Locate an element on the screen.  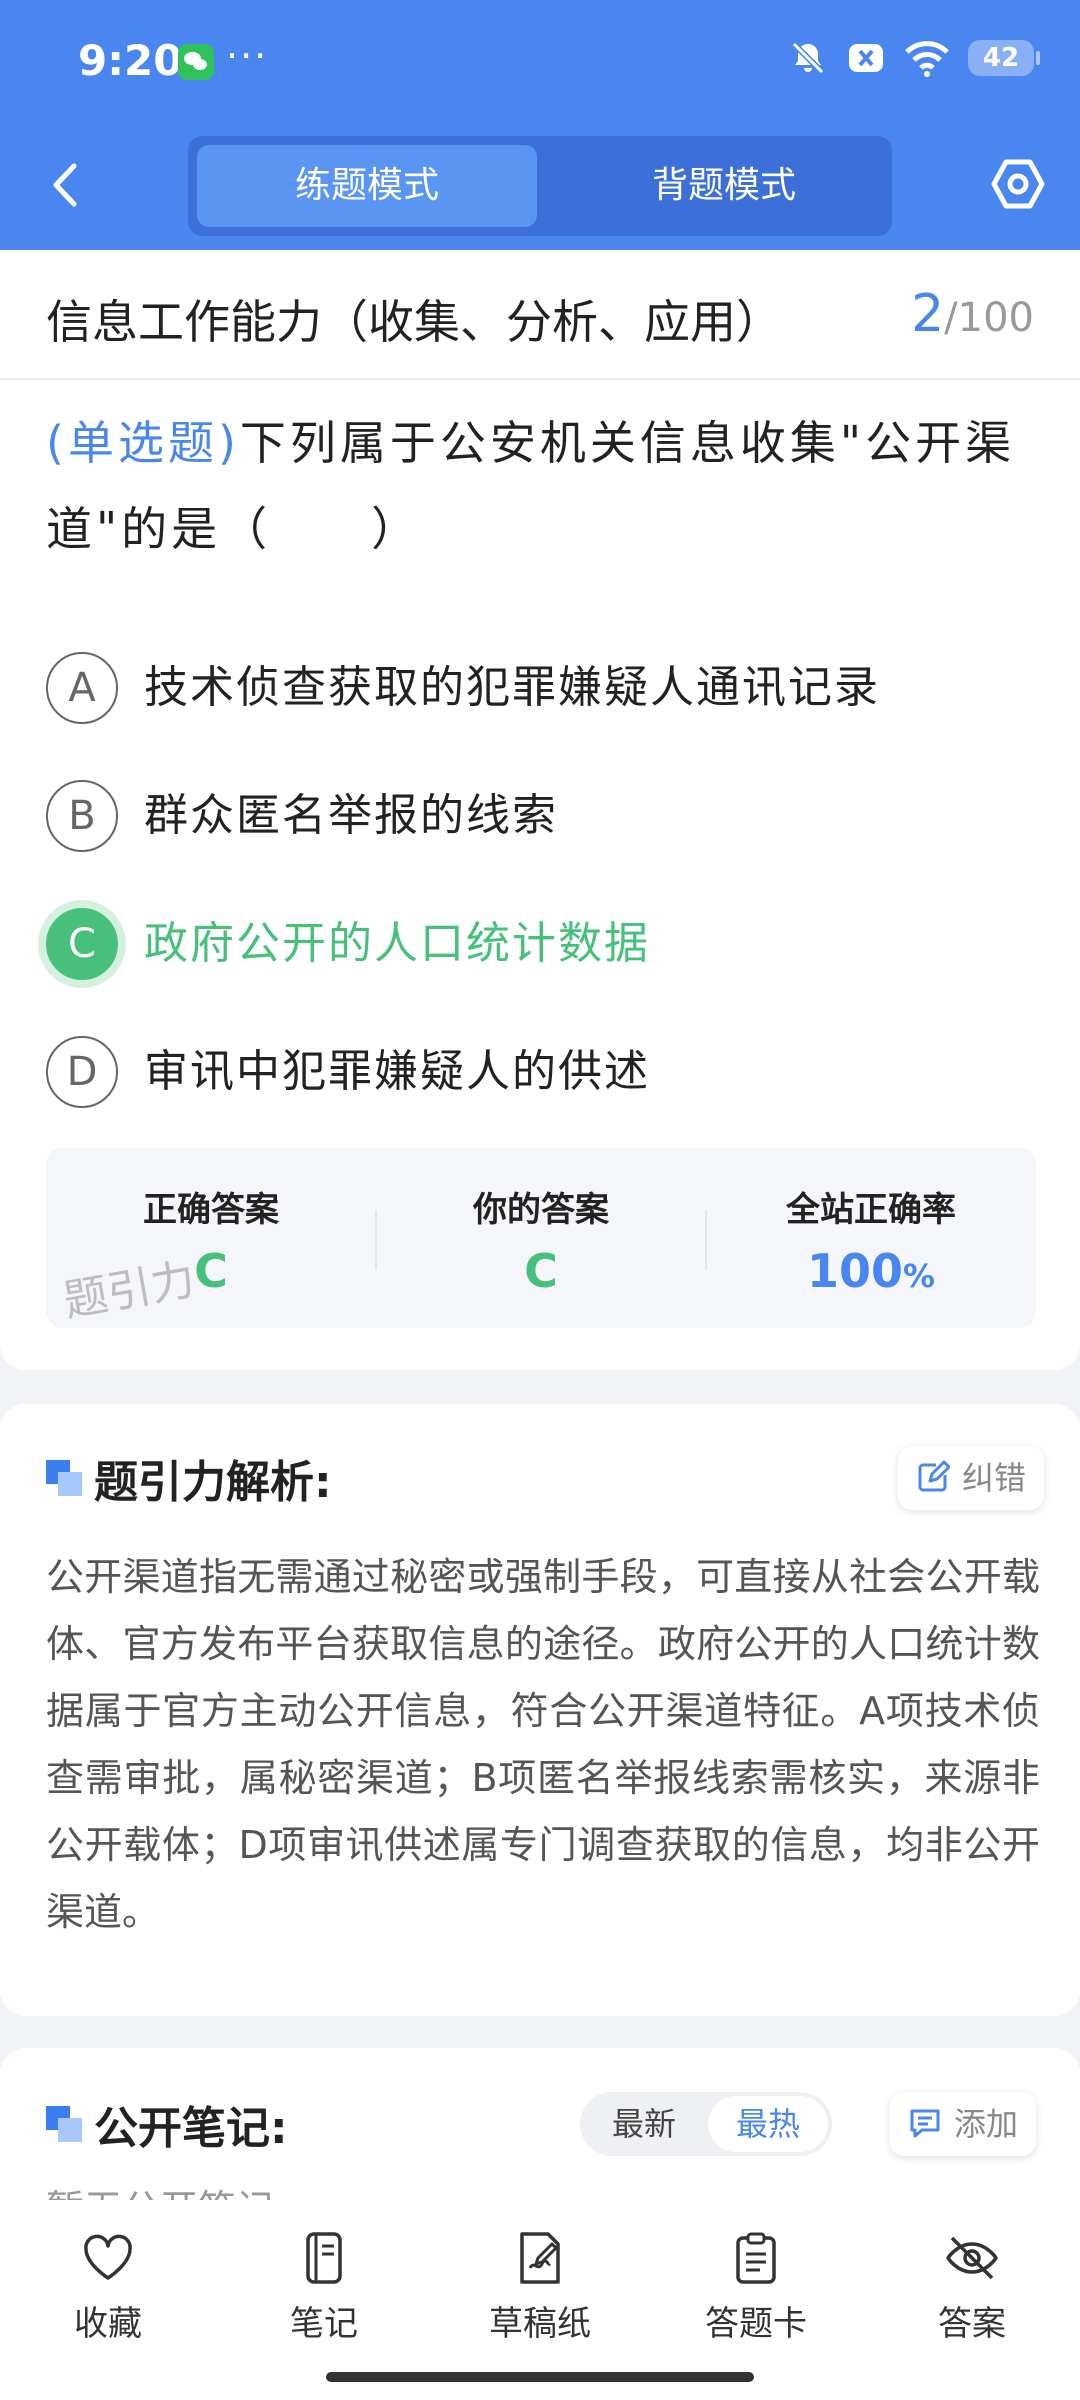
blocked-notification-icon is located at coordinates (866, 58).